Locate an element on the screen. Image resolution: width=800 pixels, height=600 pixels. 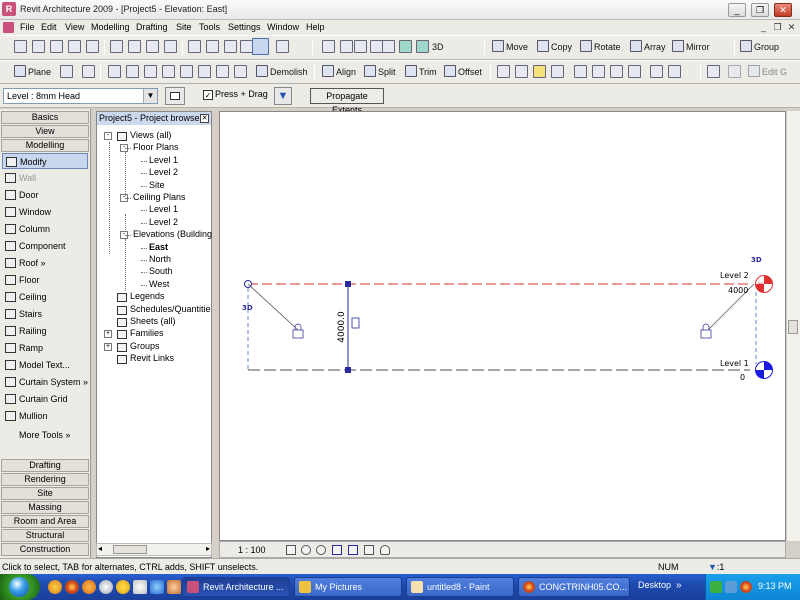
thin-lines-icon is located at coordinates (260, 46).